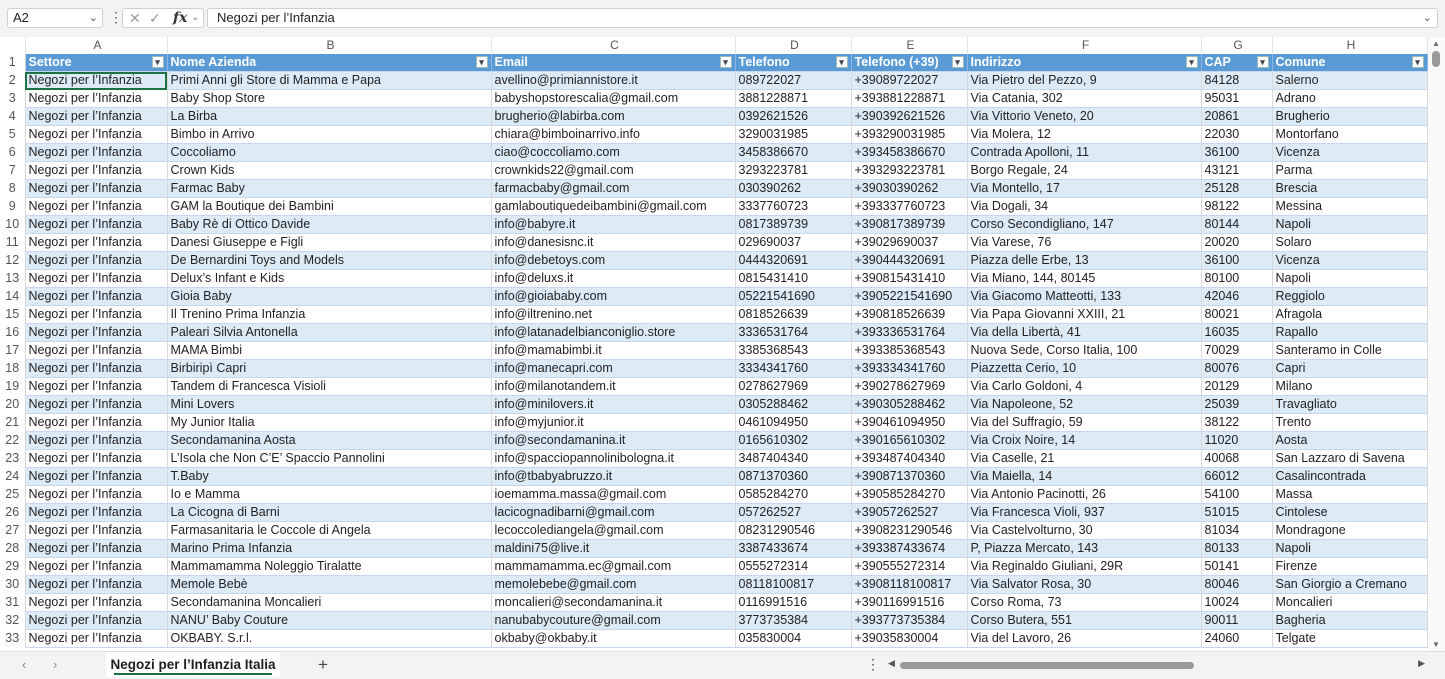 The width and height of the screenshot is (1445, 679). I want to click on table-cell: nanubabycouture@gmail.com, so click(613, 620).